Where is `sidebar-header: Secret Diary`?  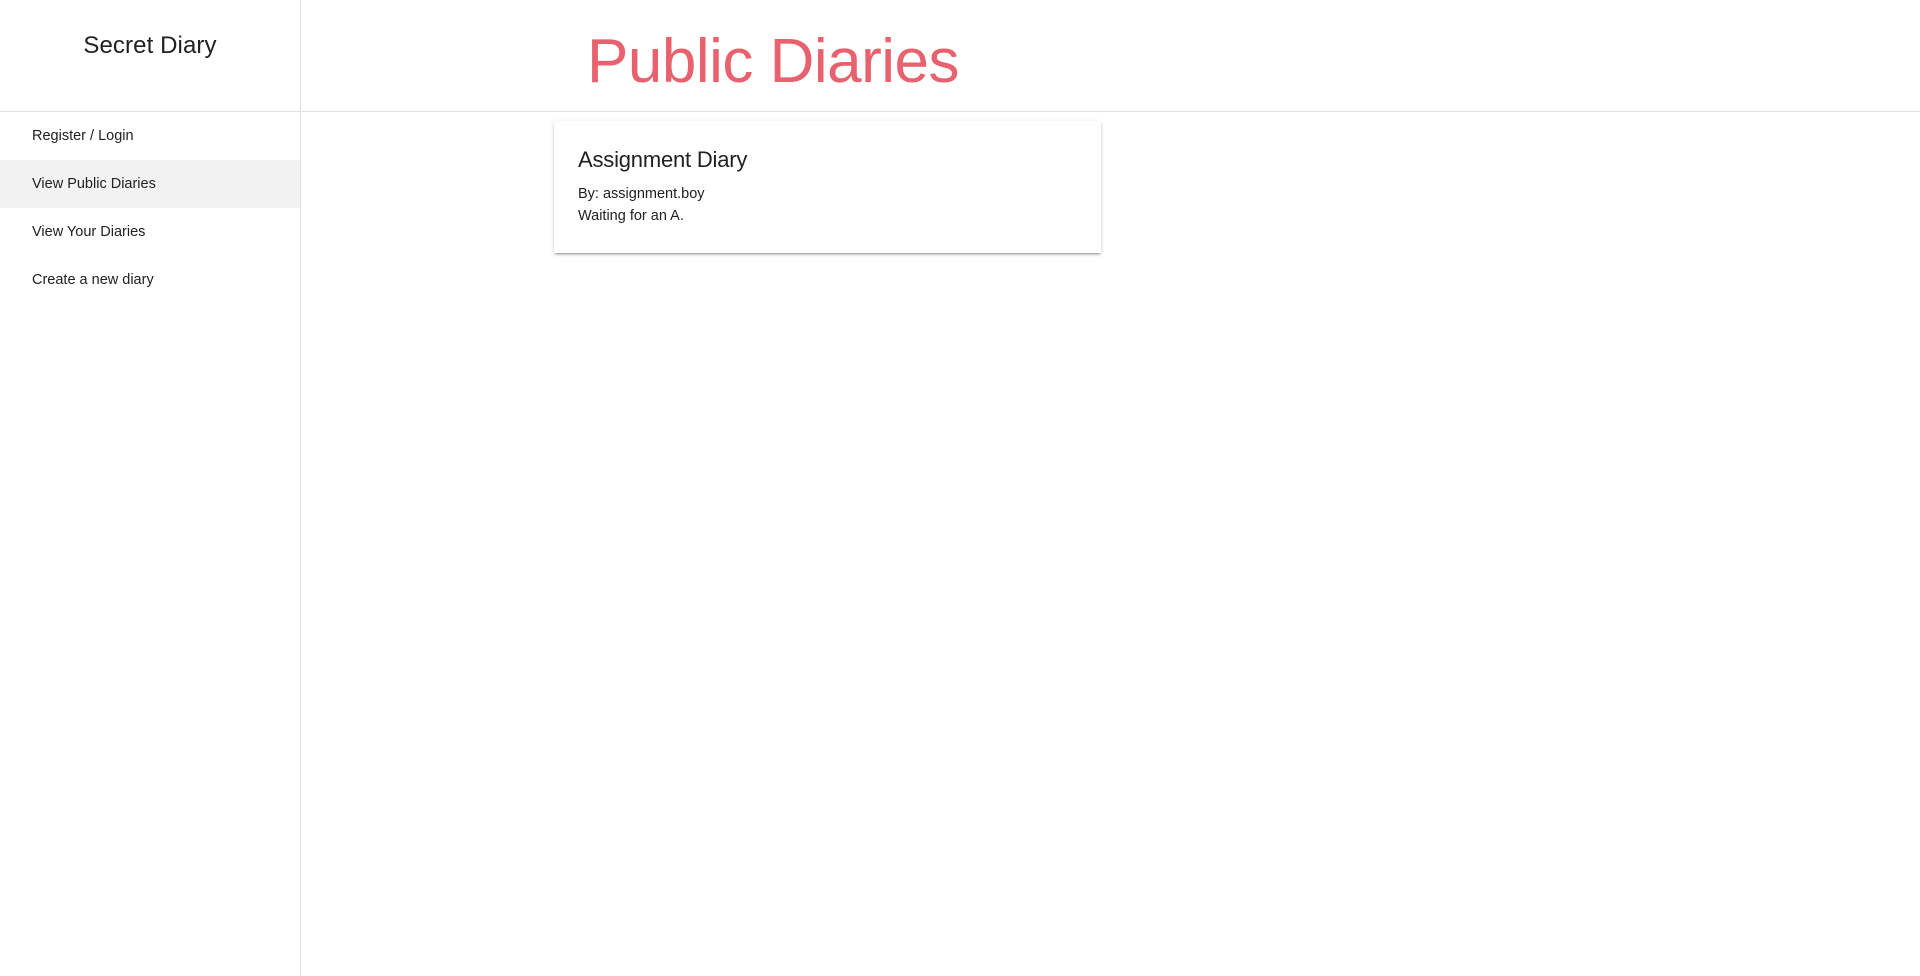
sidebar-header: Secret Diary is located at coordinates (150, 56).